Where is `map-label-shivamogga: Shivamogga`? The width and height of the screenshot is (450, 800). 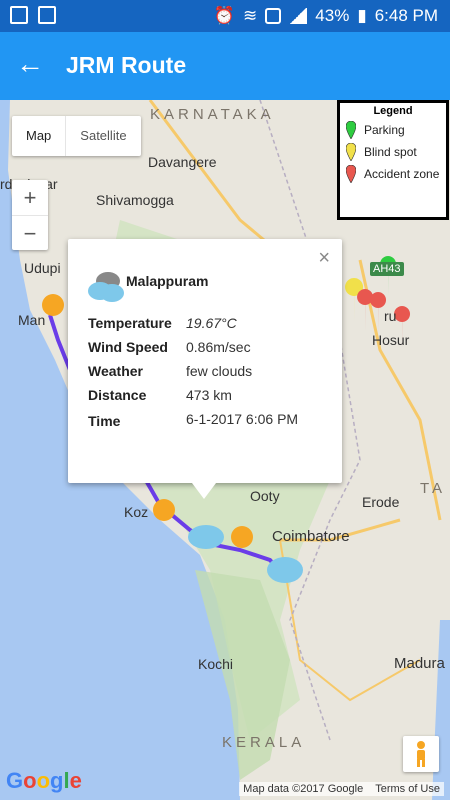 map-label-shivamogga: Shivamogga is located at coordinates (135, 200).